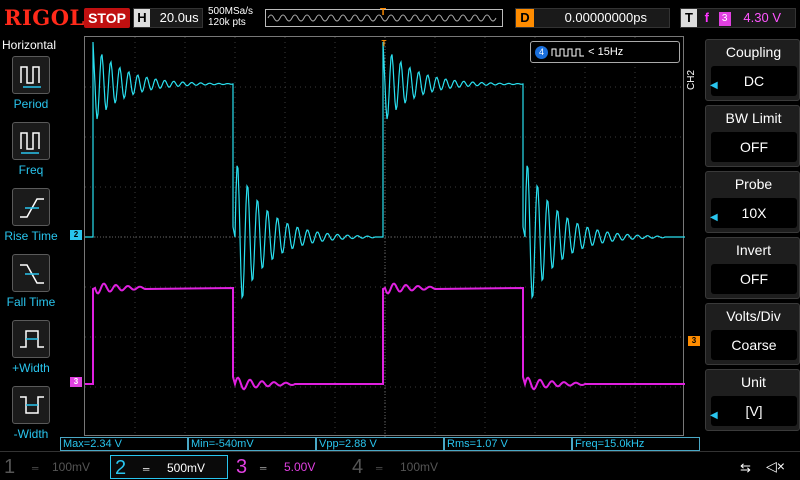 This screenshot has width=800, height=480. I want to click on volts-div-title: Volts/Div, so click(753, 316).